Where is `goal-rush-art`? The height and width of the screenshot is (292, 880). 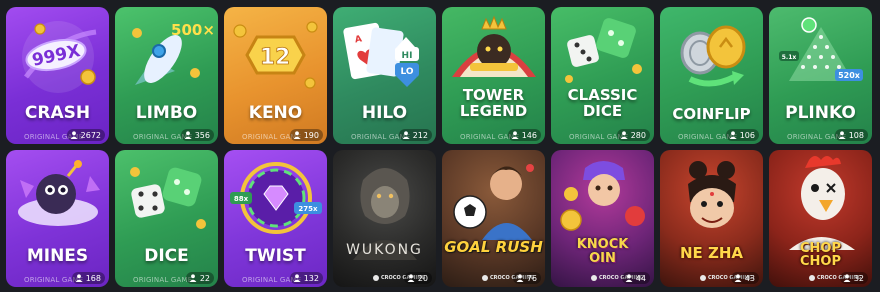 goal-rush-art is located at coordinates (493, 202).